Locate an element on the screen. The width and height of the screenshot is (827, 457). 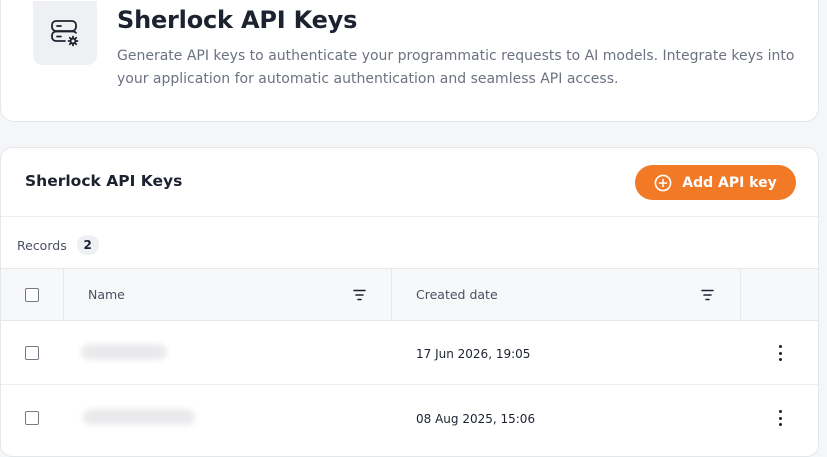
card-title: Sherlock API Keys is located at coordinates (104, 181).